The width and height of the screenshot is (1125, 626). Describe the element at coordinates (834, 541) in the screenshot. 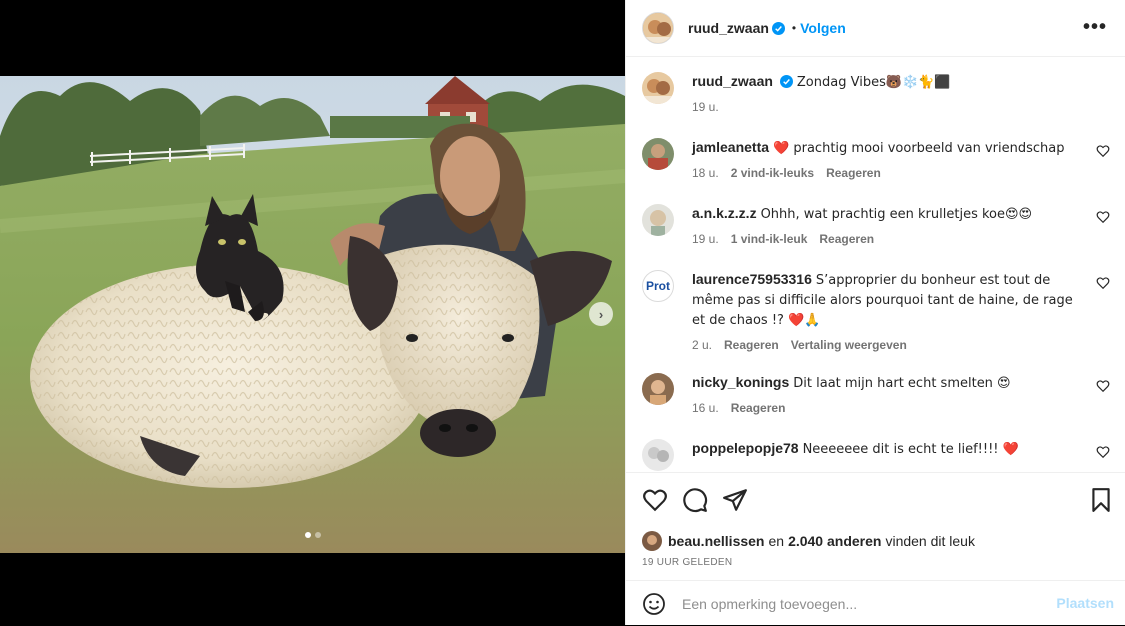

I see `likes-count: 2.040 anderen` at that location.